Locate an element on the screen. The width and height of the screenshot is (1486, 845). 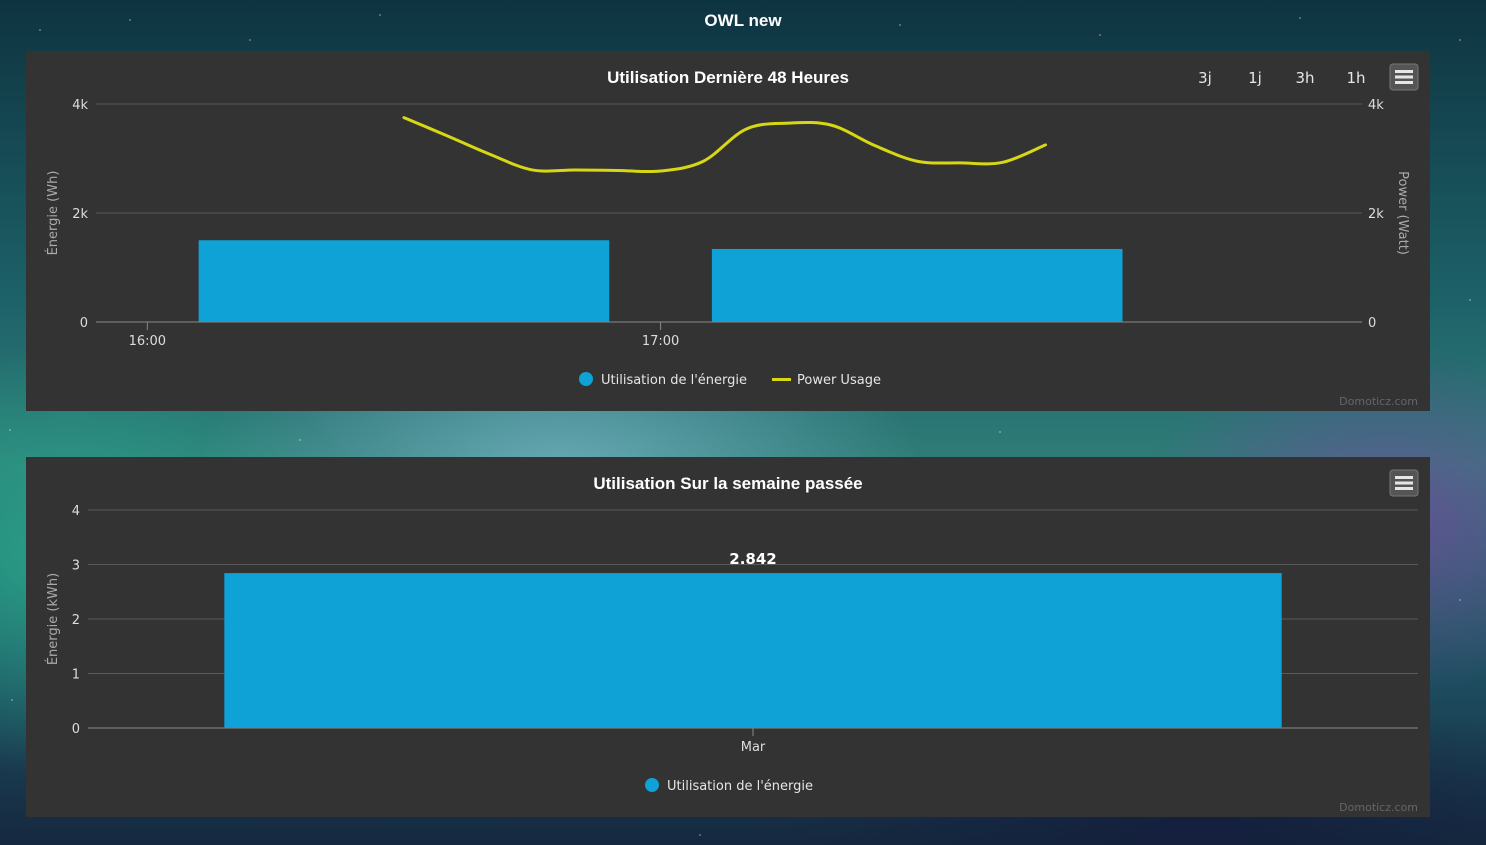
range-button-3h: 3h is located at coordinates (1304, 78).